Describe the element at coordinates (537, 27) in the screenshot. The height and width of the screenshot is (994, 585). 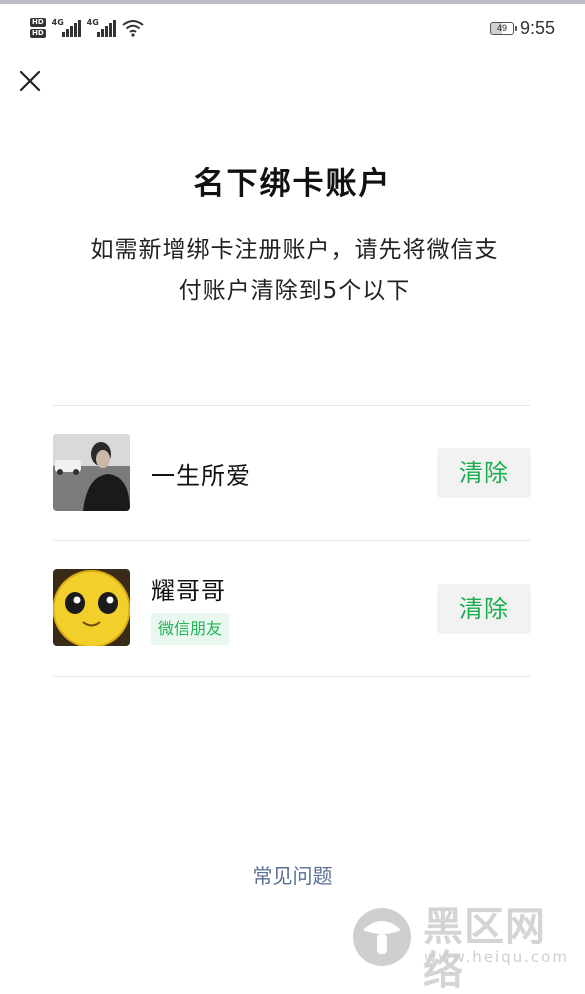
I see `clock: 9:55` at that location.